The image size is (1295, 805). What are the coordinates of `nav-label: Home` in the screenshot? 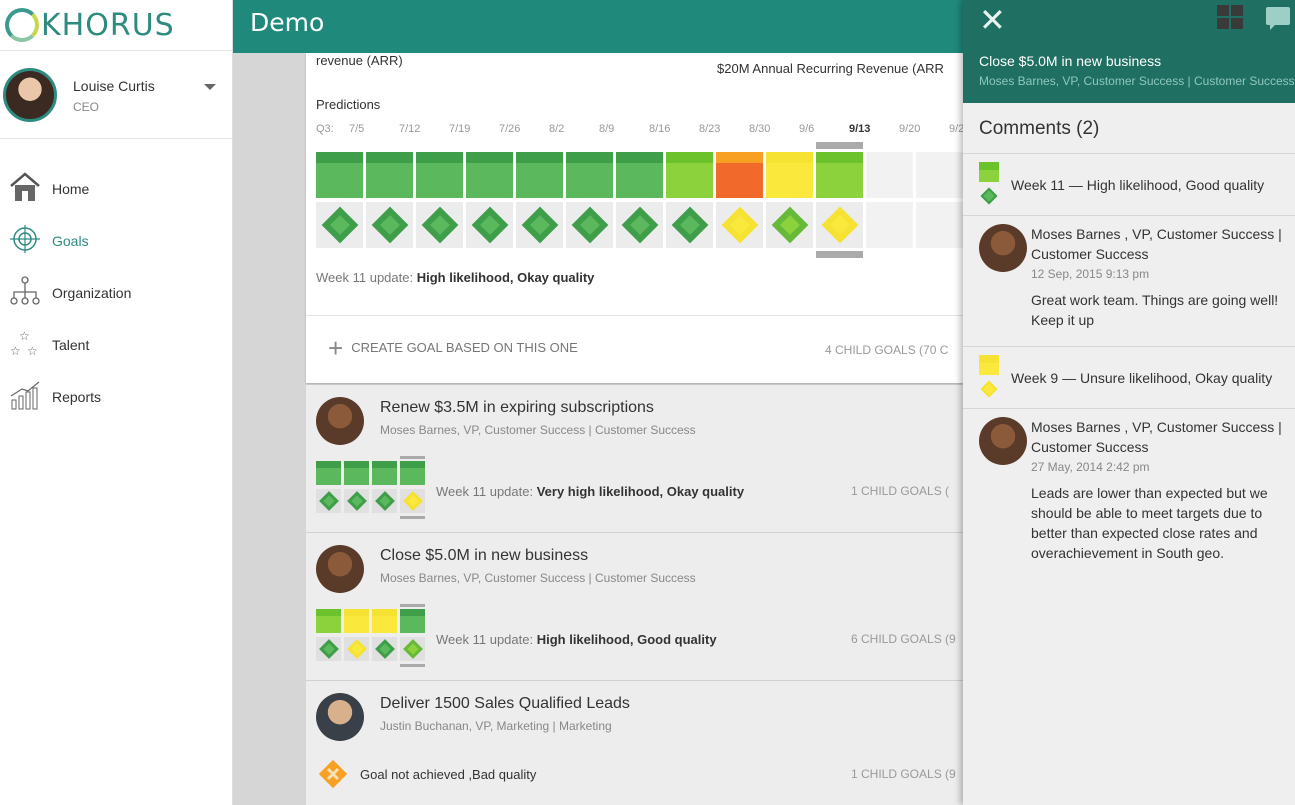 It's located at (71, 189).